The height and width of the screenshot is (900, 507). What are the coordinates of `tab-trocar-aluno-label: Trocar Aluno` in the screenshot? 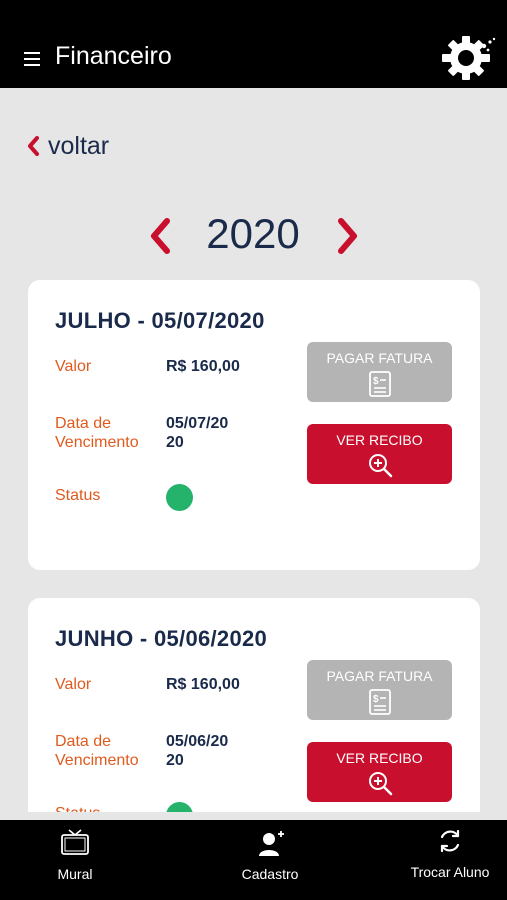 It's located at (450, 872).